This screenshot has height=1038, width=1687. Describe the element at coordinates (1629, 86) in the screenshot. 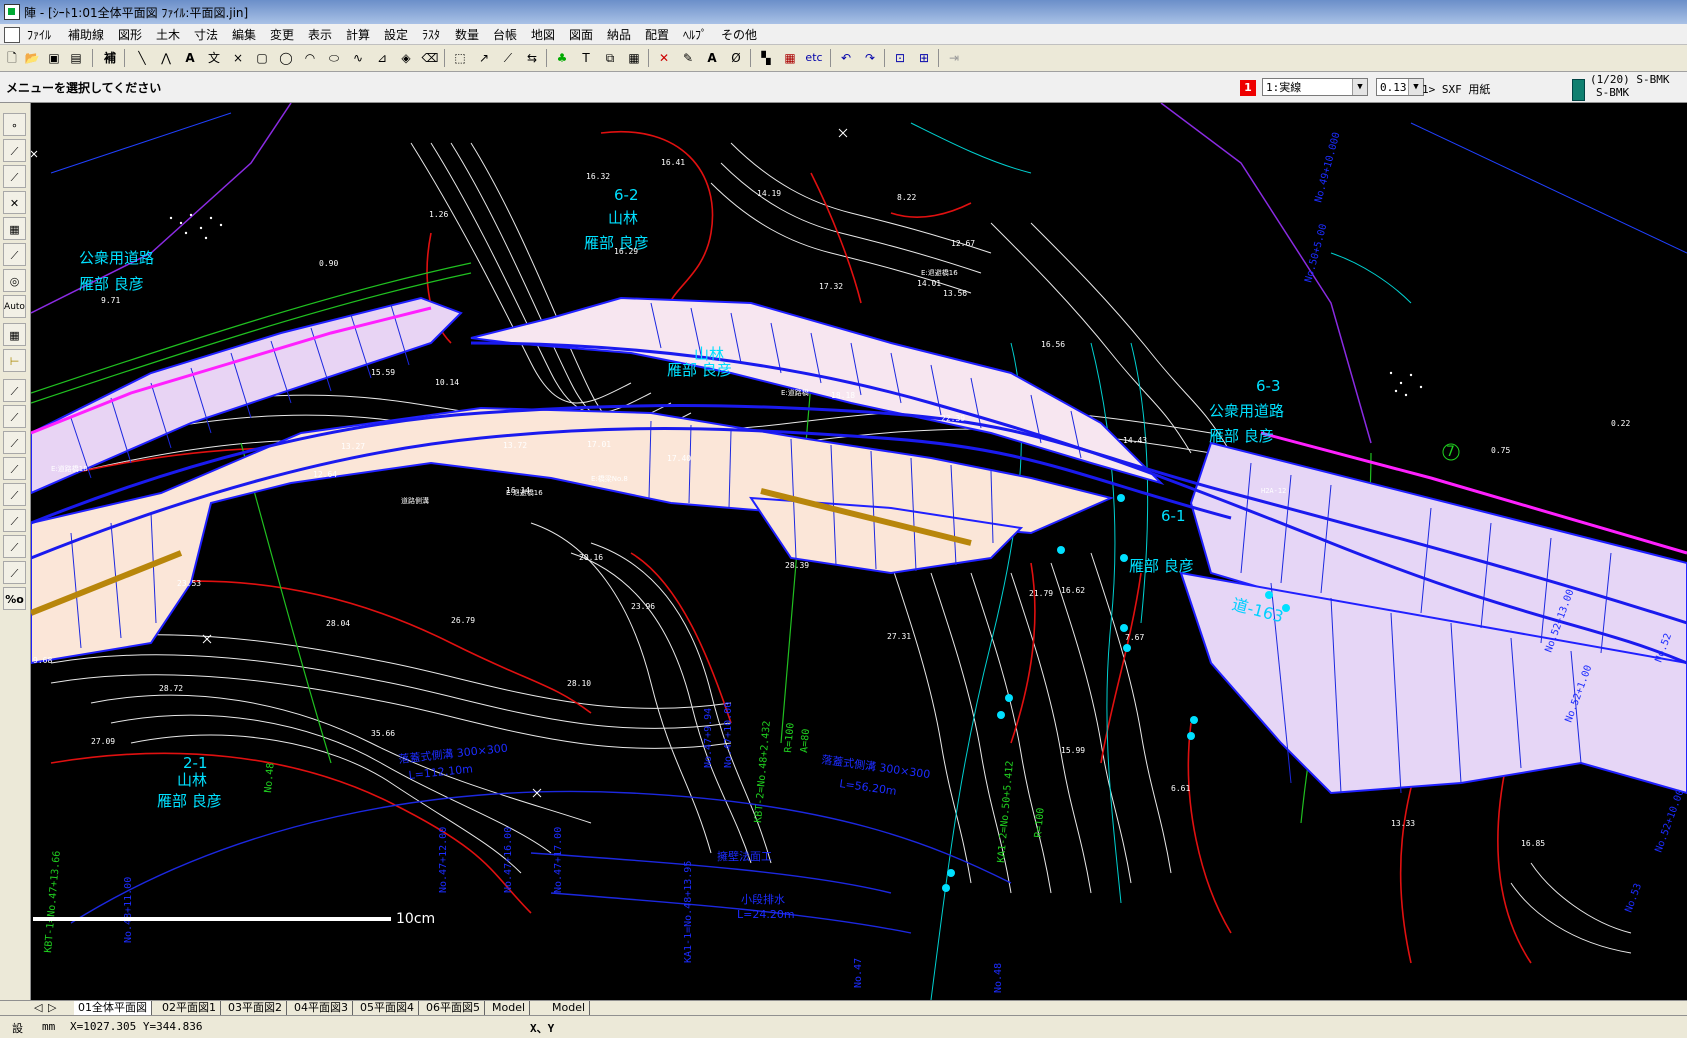

I see `scale-label: (1/20) S-BMK S-BMK` at that location.